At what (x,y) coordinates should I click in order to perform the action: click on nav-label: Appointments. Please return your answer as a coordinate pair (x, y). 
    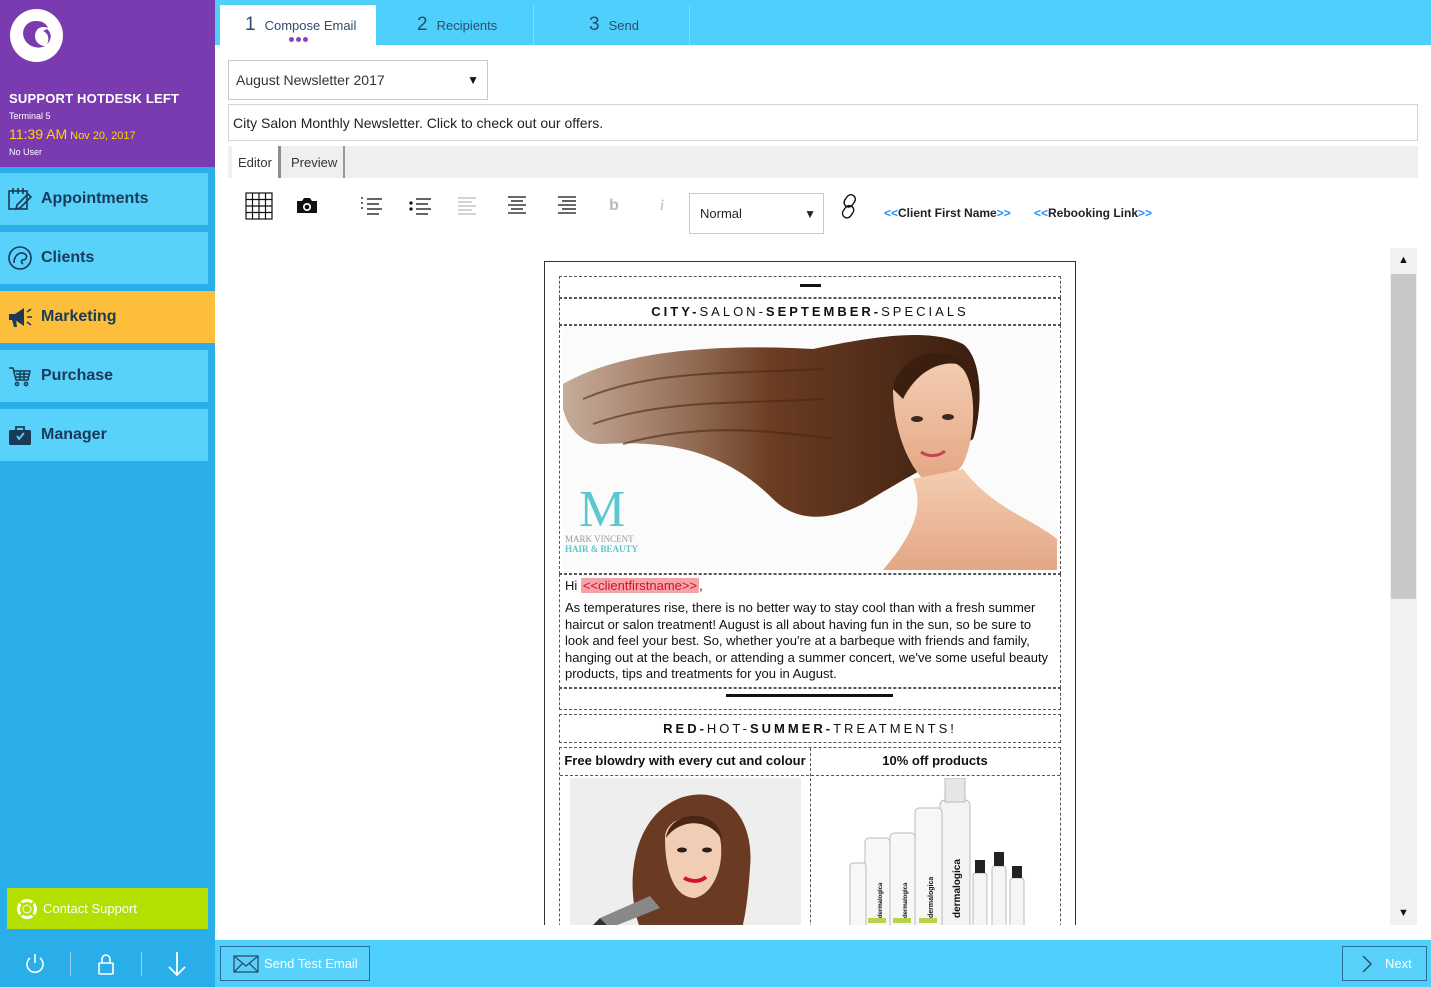
    Looking at the image, I should click on (95, 198).